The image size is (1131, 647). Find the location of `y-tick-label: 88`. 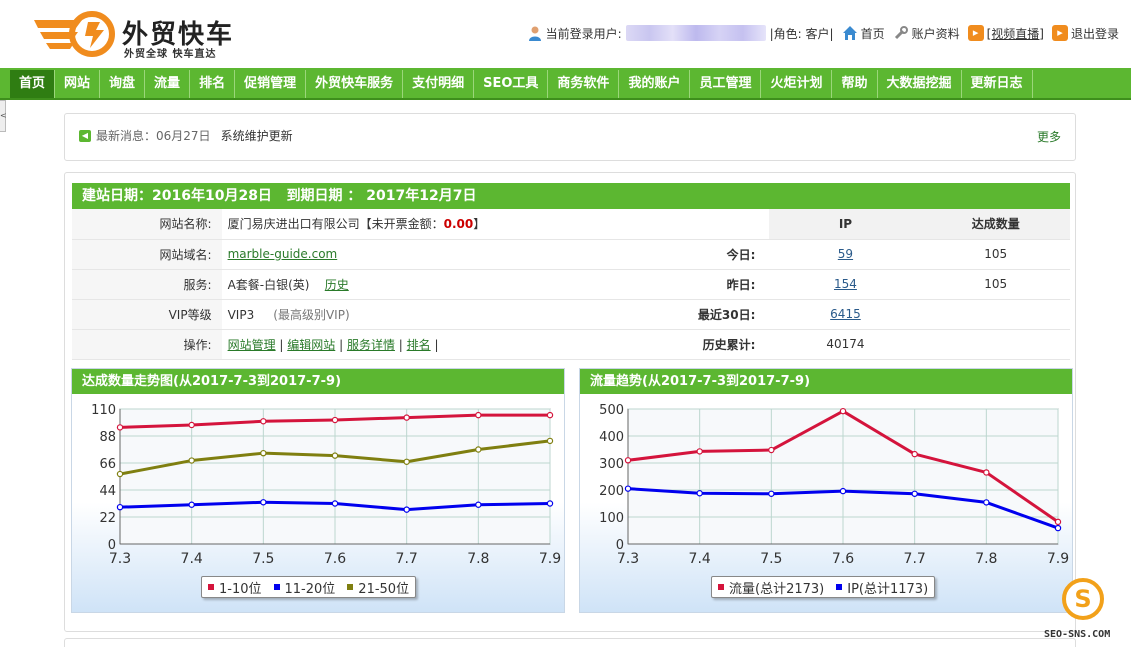

y-tick-label: 88 is located at coordinates (107, 437).